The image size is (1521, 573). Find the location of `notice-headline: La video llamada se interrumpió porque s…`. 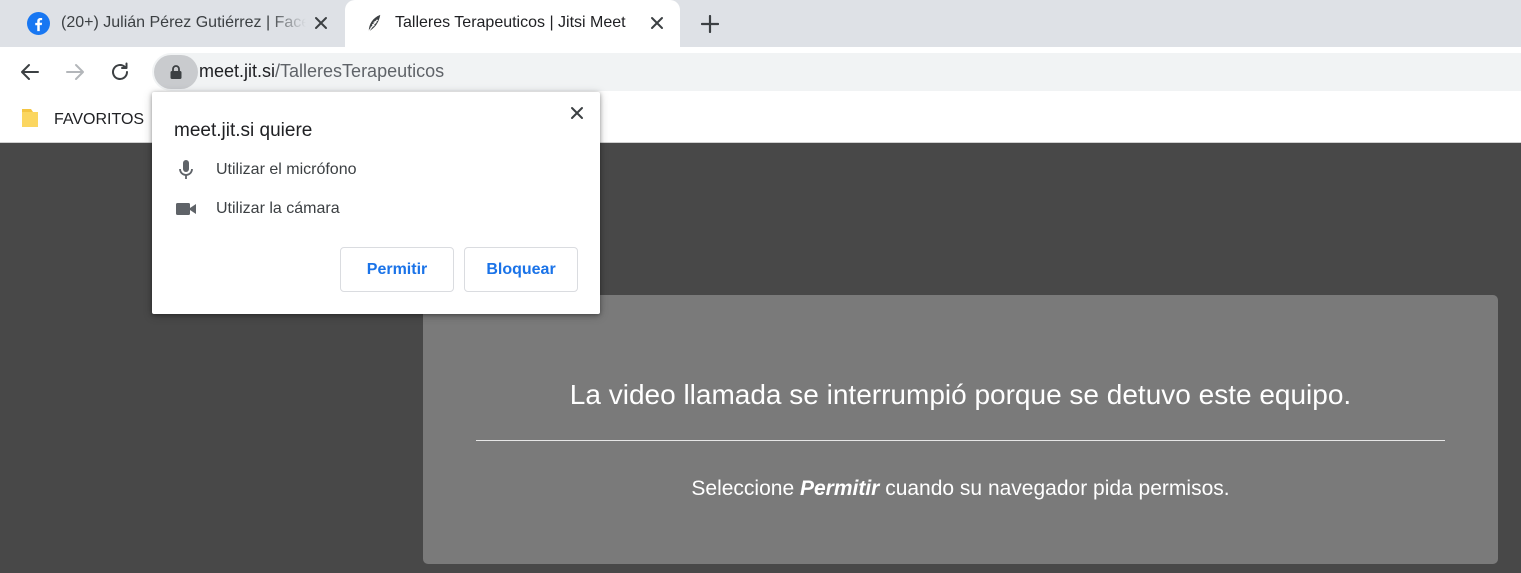

notice-headline: La video llamada se interrumpió porque s… is located at coordinates (960, 394).